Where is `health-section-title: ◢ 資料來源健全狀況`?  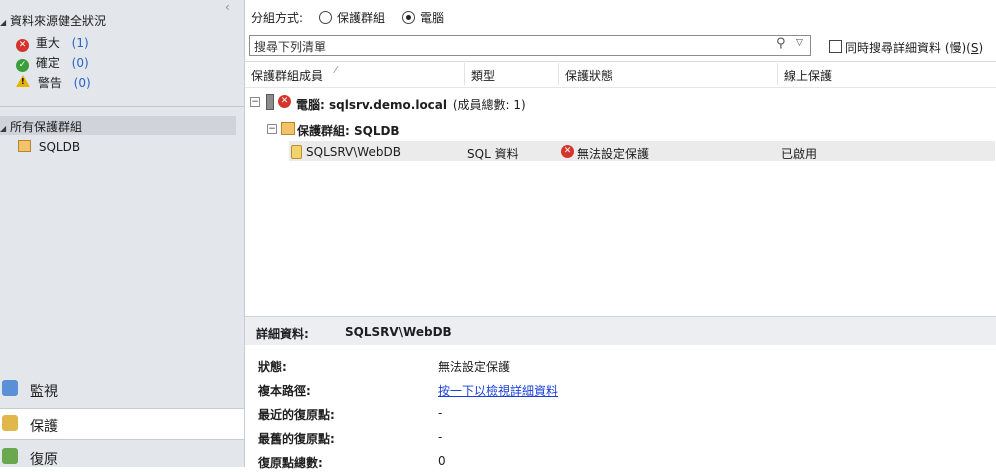 health-section-title: ◢ 資料來源健全狀況 is located at coordinates (53, 20).